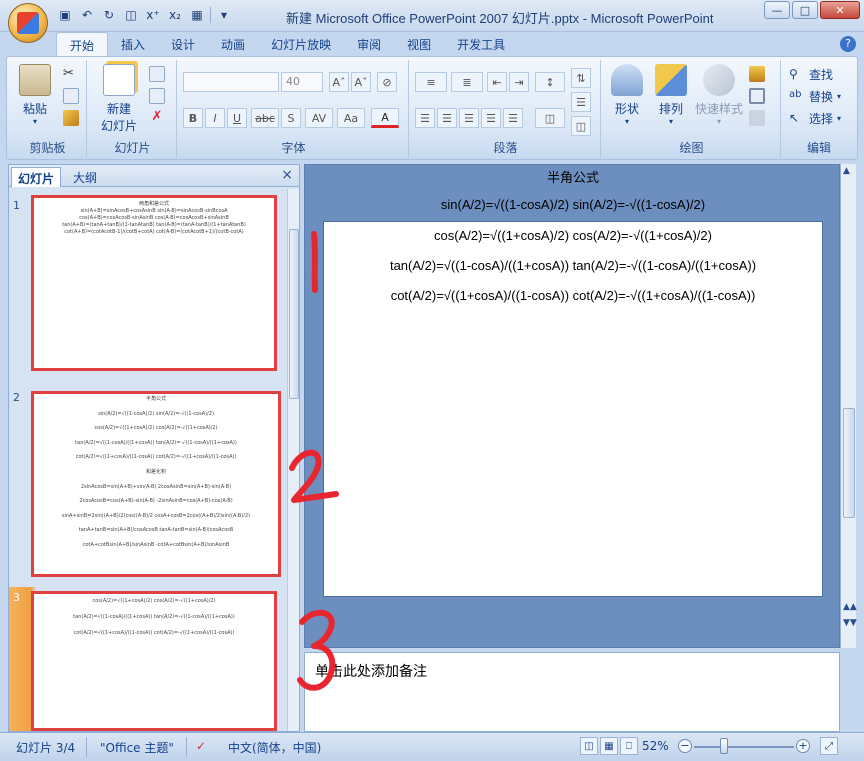 The width and height of the screenshot is (864, 761). What do you see at coordinates (233, 44) in the screenshot?
I see `tab-animations: 动画` at bounding box center [233, 44].